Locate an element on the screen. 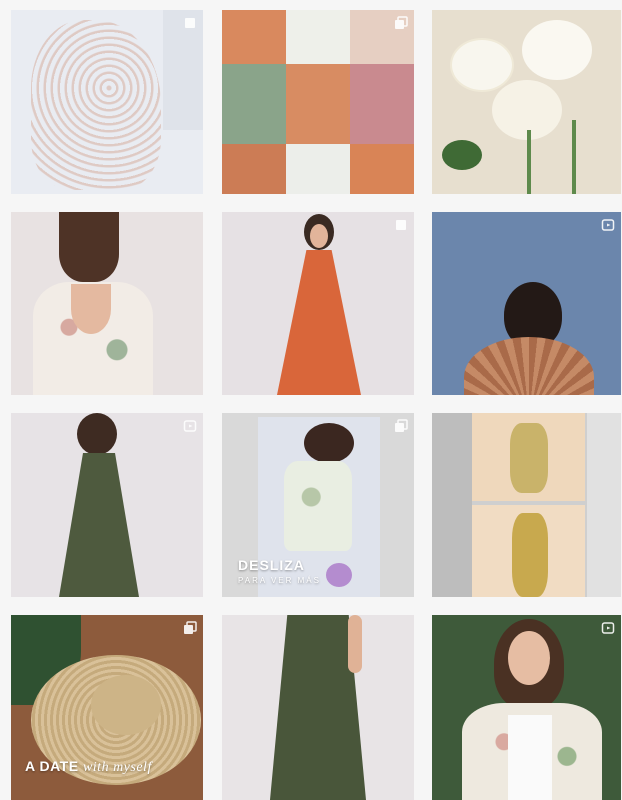 This screenshot has width=622, height=800. date-bold: A DATE is located at coordinates (52, 766).